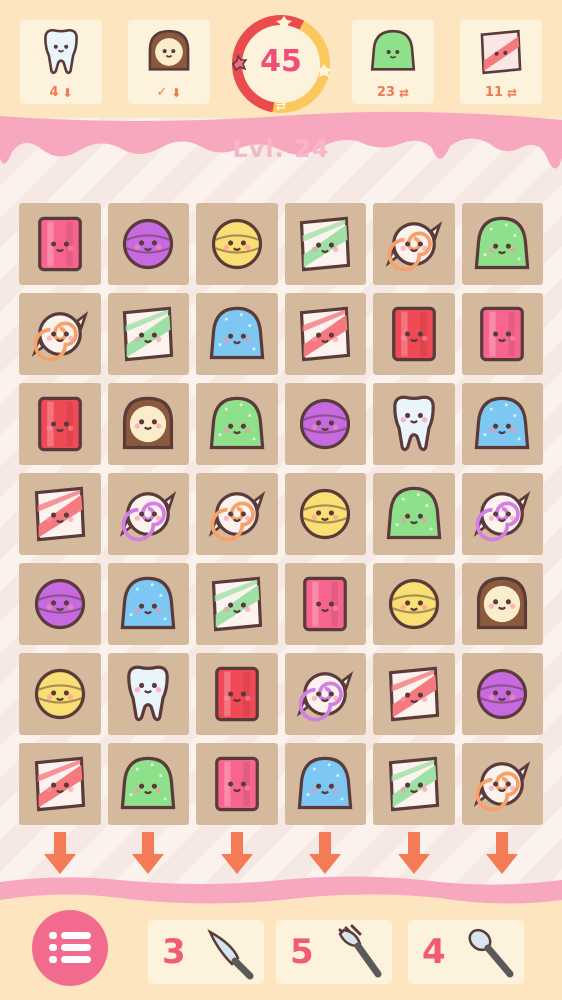  What do you see at coordinates (501, 62) in the screenshot?
I see `goal-mallow-pink: 11 ⇄` at bounding box center [501, 62].